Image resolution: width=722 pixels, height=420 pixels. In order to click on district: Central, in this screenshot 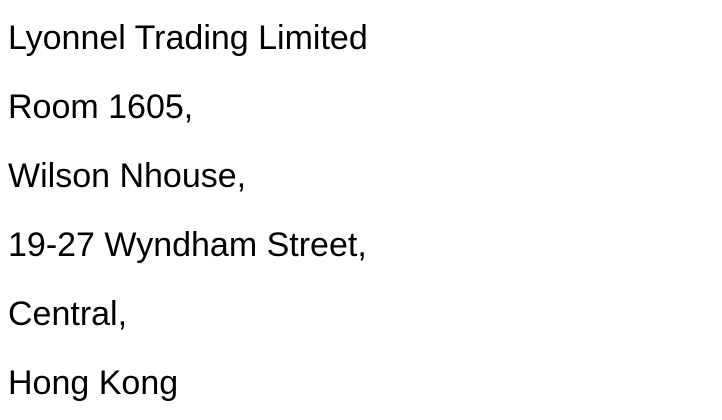, I will do `click(68, 314)`.